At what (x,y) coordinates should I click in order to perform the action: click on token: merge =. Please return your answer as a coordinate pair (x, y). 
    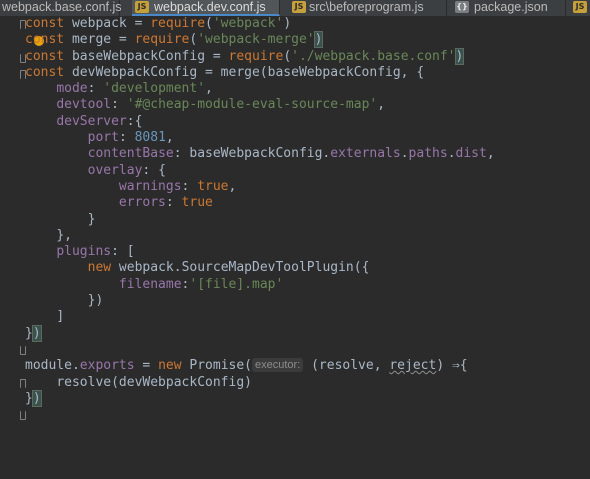
    Looking at the image, I should click on (99, 40).